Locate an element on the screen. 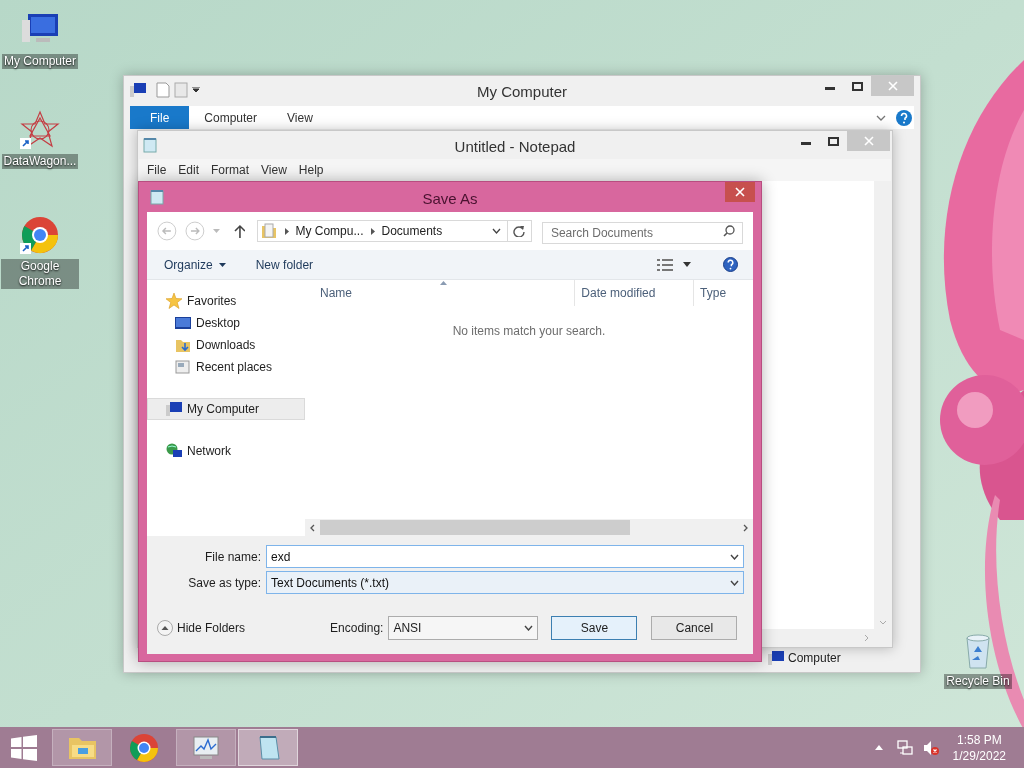 This screenshot has width=1024, height=768. nav-item: Computer is located at coordinates (814, 658).